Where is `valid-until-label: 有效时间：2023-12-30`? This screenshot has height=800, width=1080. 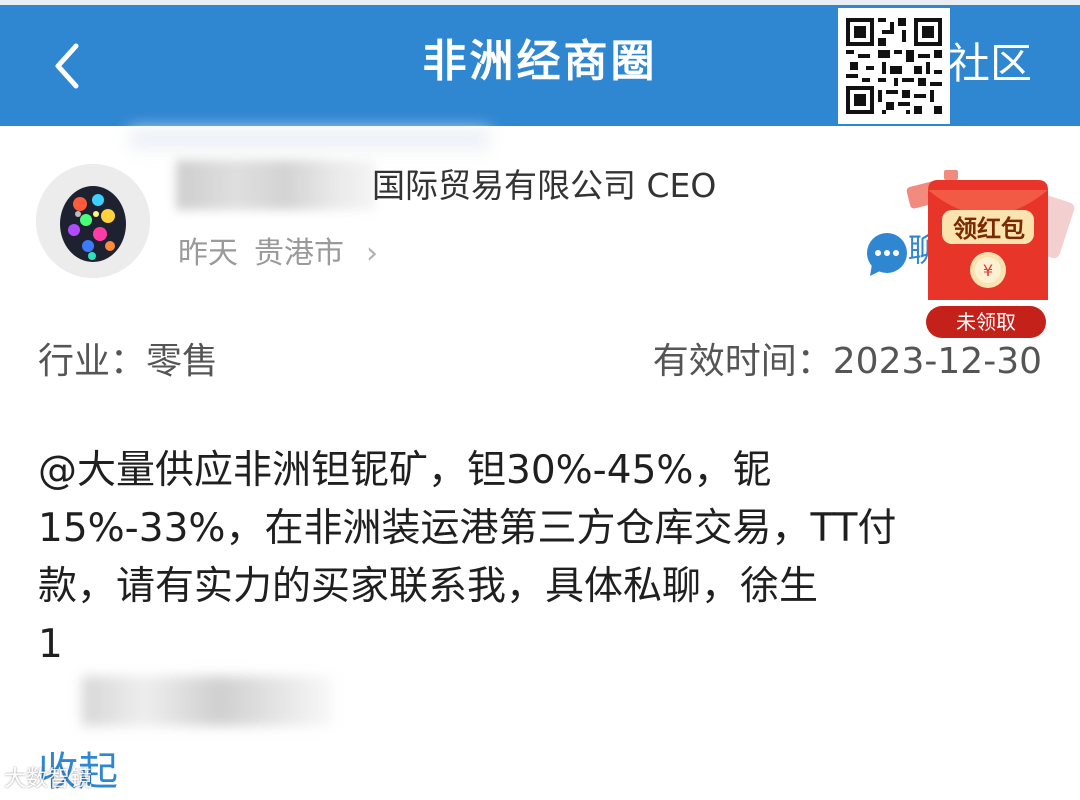 valid-until-label: 有效时间：2023-12-30 is located at coordinates (847, 361).